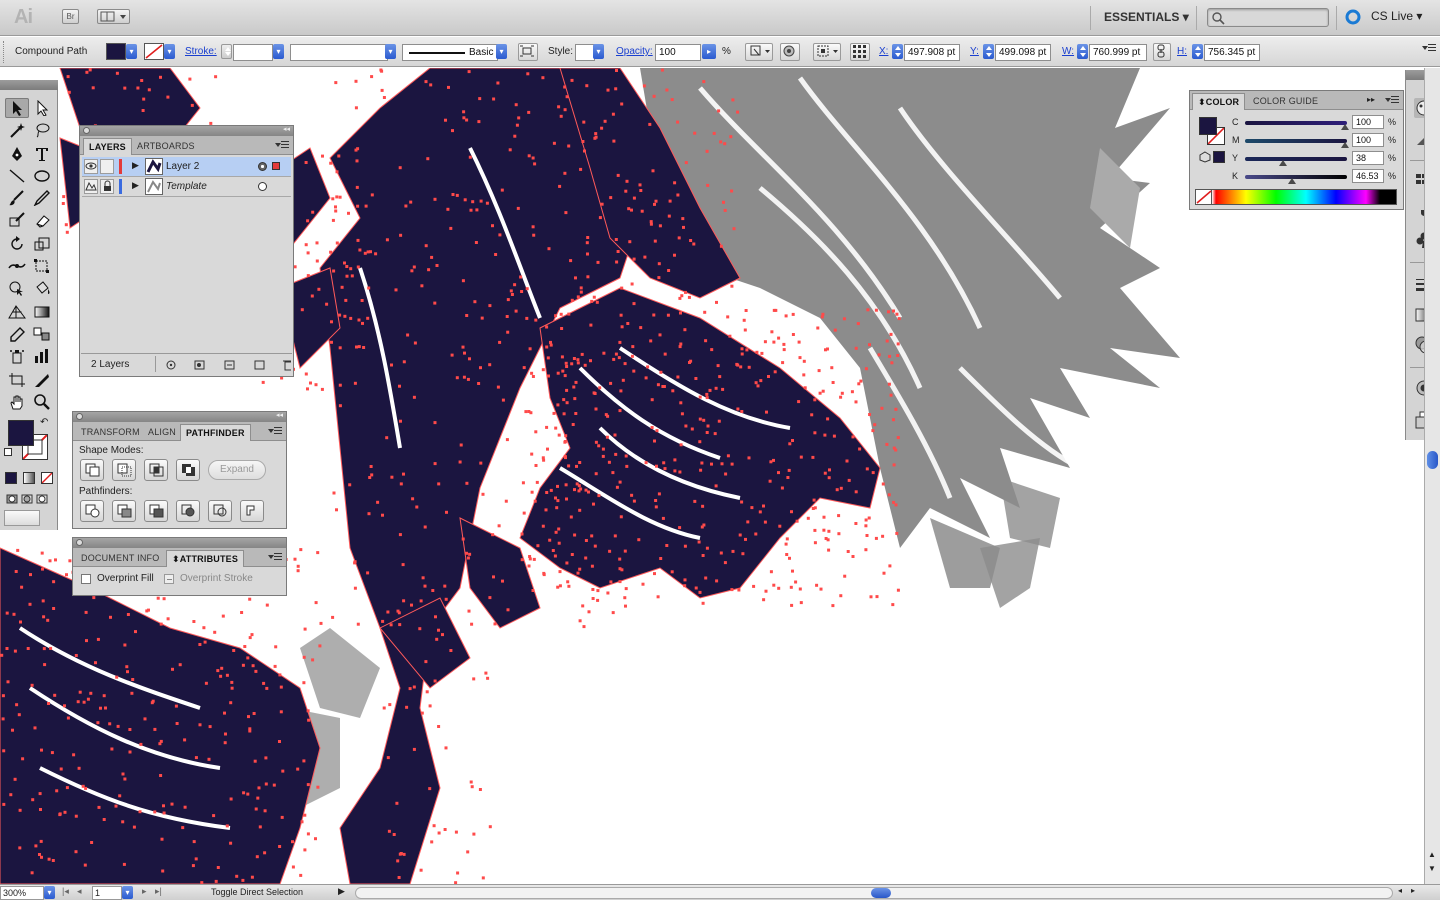 The height and width of the screenshot is (900, 1440). What do you see at coordinates (790, 52) in the screenshot?
I see `isolate-group-button` at bounding box center [790, 52].